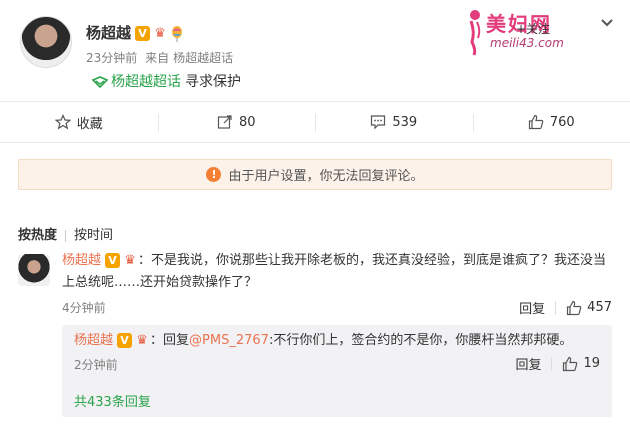  Describe the element at coordinates (236, 122) in the screenshot. I see `repost-button: 80` at that location.